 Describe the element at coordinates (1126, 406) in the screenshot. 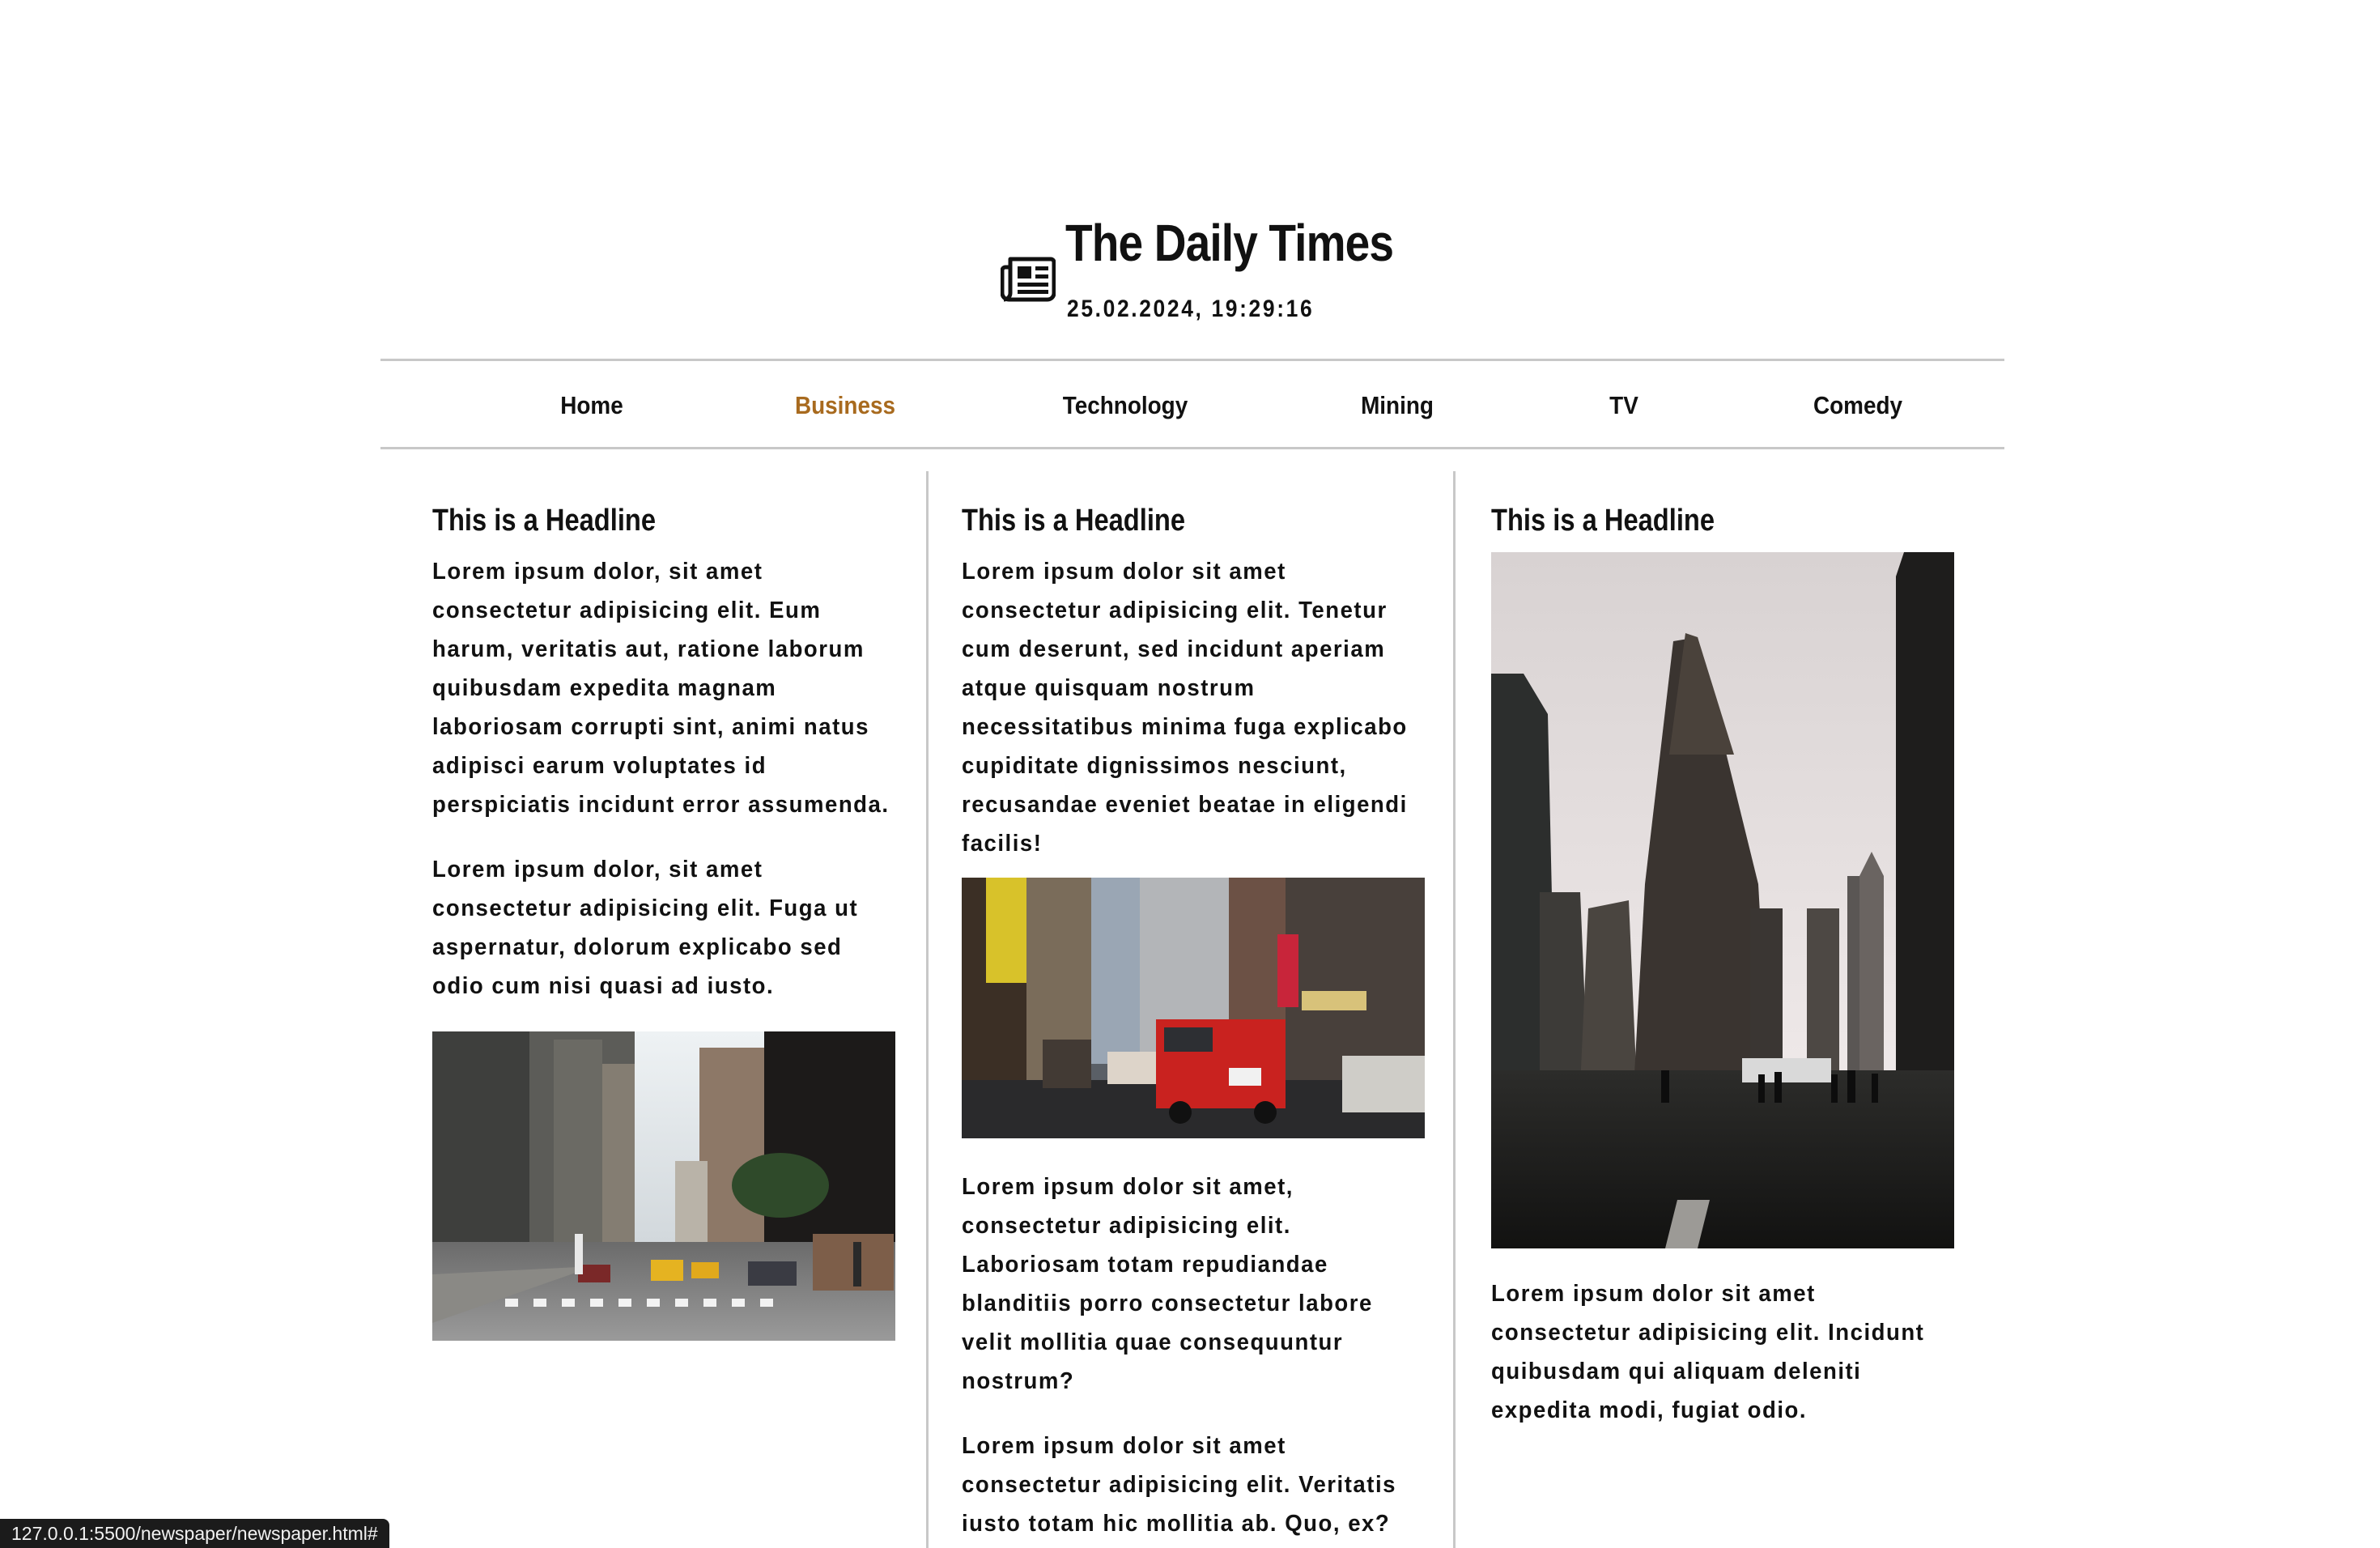

I see `nav-technology: Technology` at that location.